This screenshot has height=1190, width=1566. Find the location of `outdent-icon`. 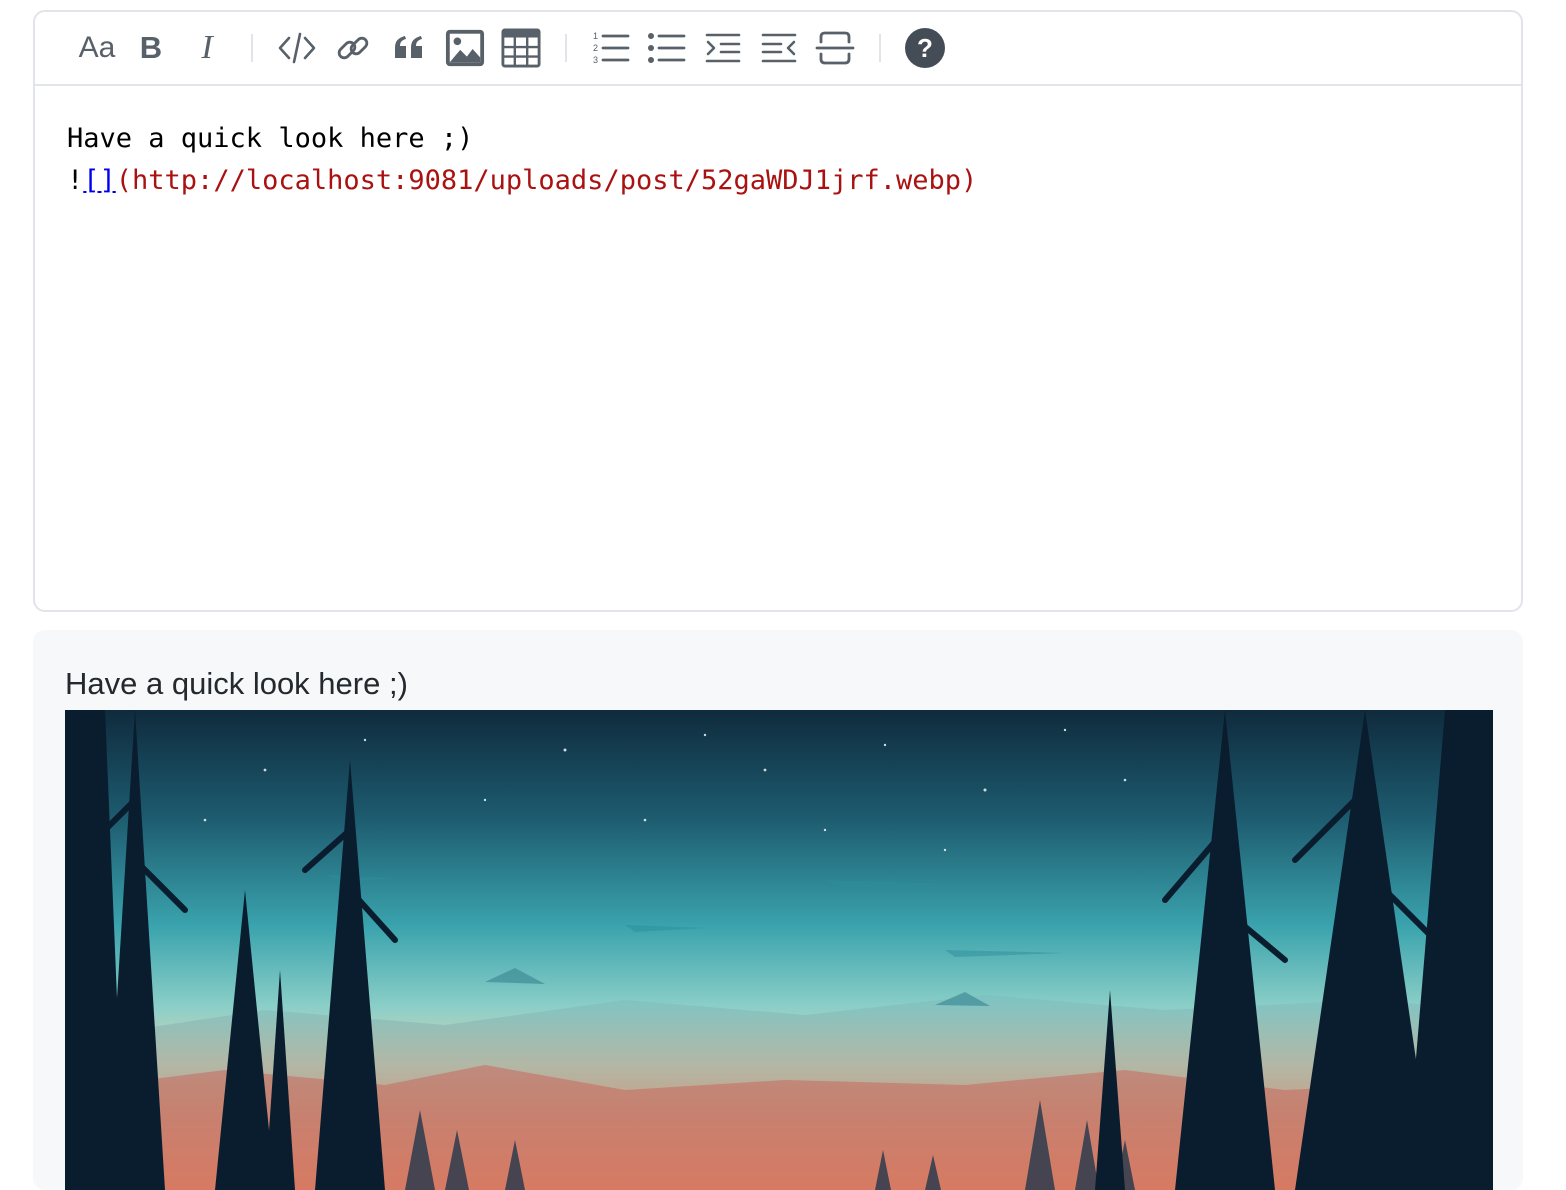

outdent-icon is located at coordinates (779, 48).